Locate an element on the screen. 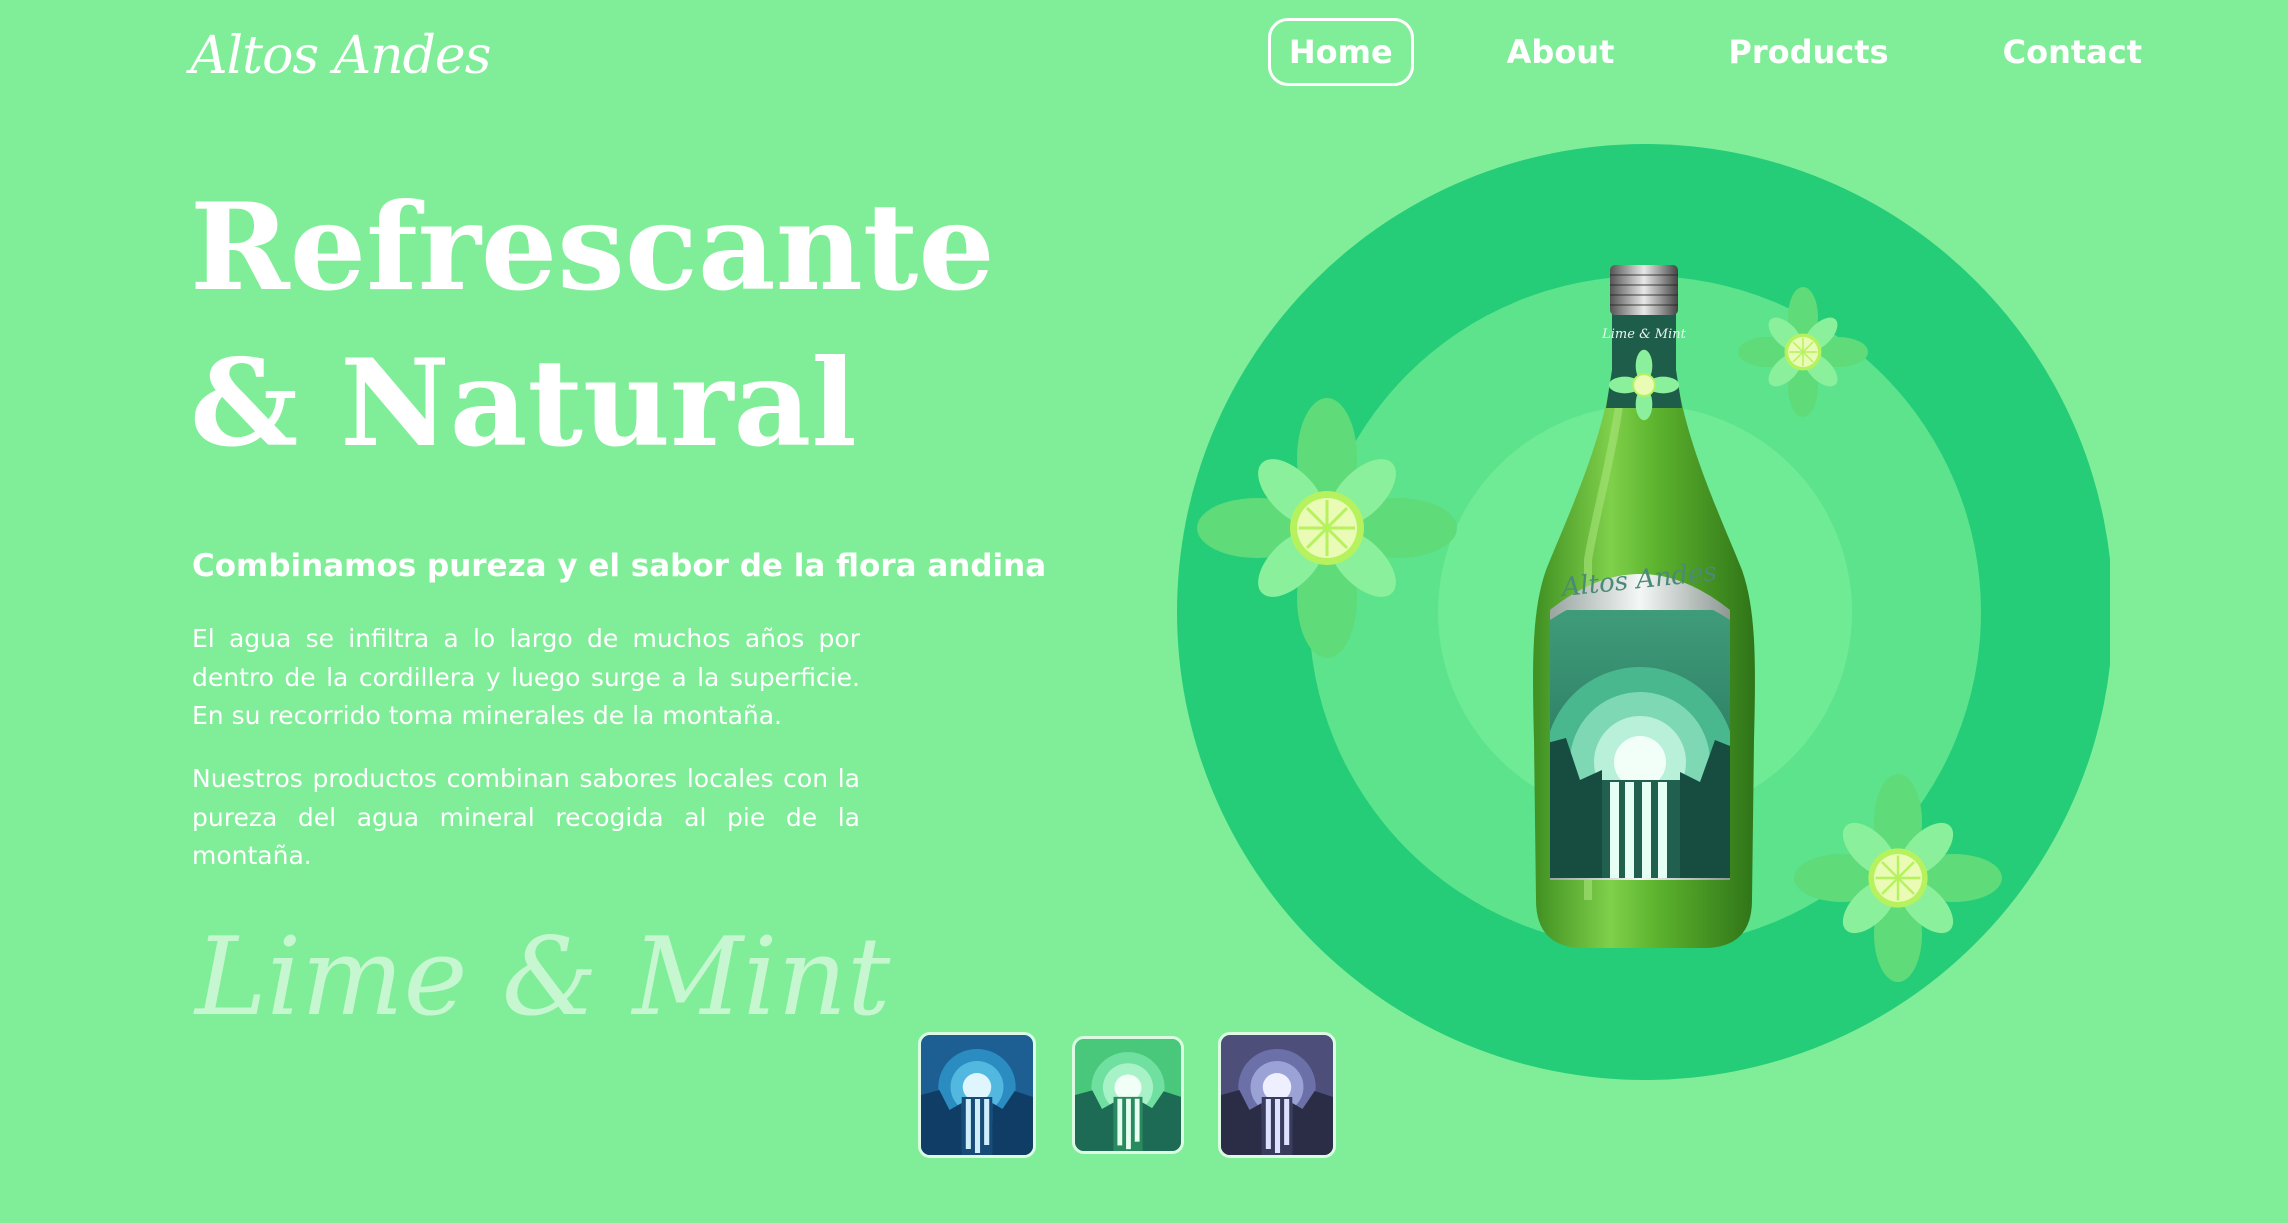 Image resolution: width=2288 pixels, height=1223 pixels. nav-home: Home is located at coordinates (1340, 52).